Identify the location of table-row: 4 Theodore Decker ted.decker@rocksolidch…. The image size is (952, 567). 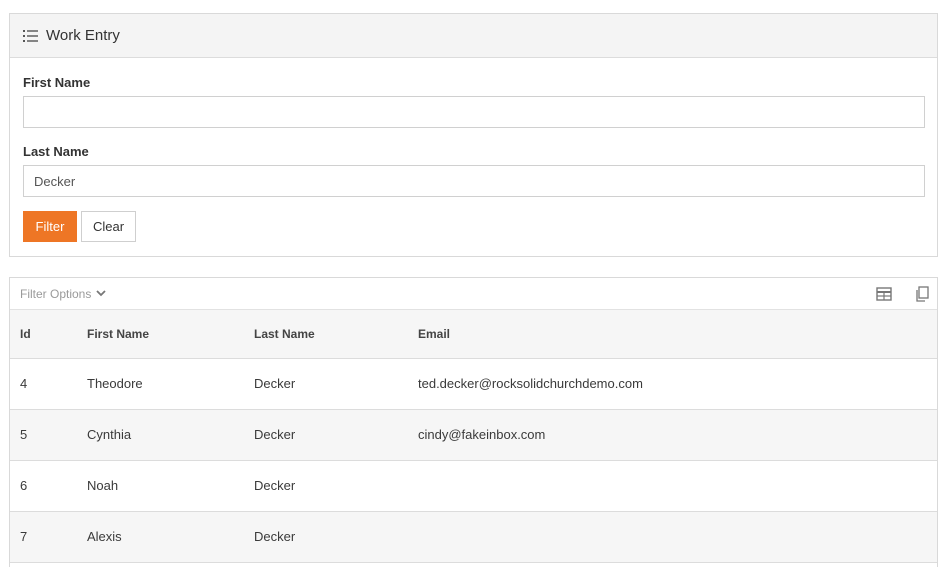
(473, 384).